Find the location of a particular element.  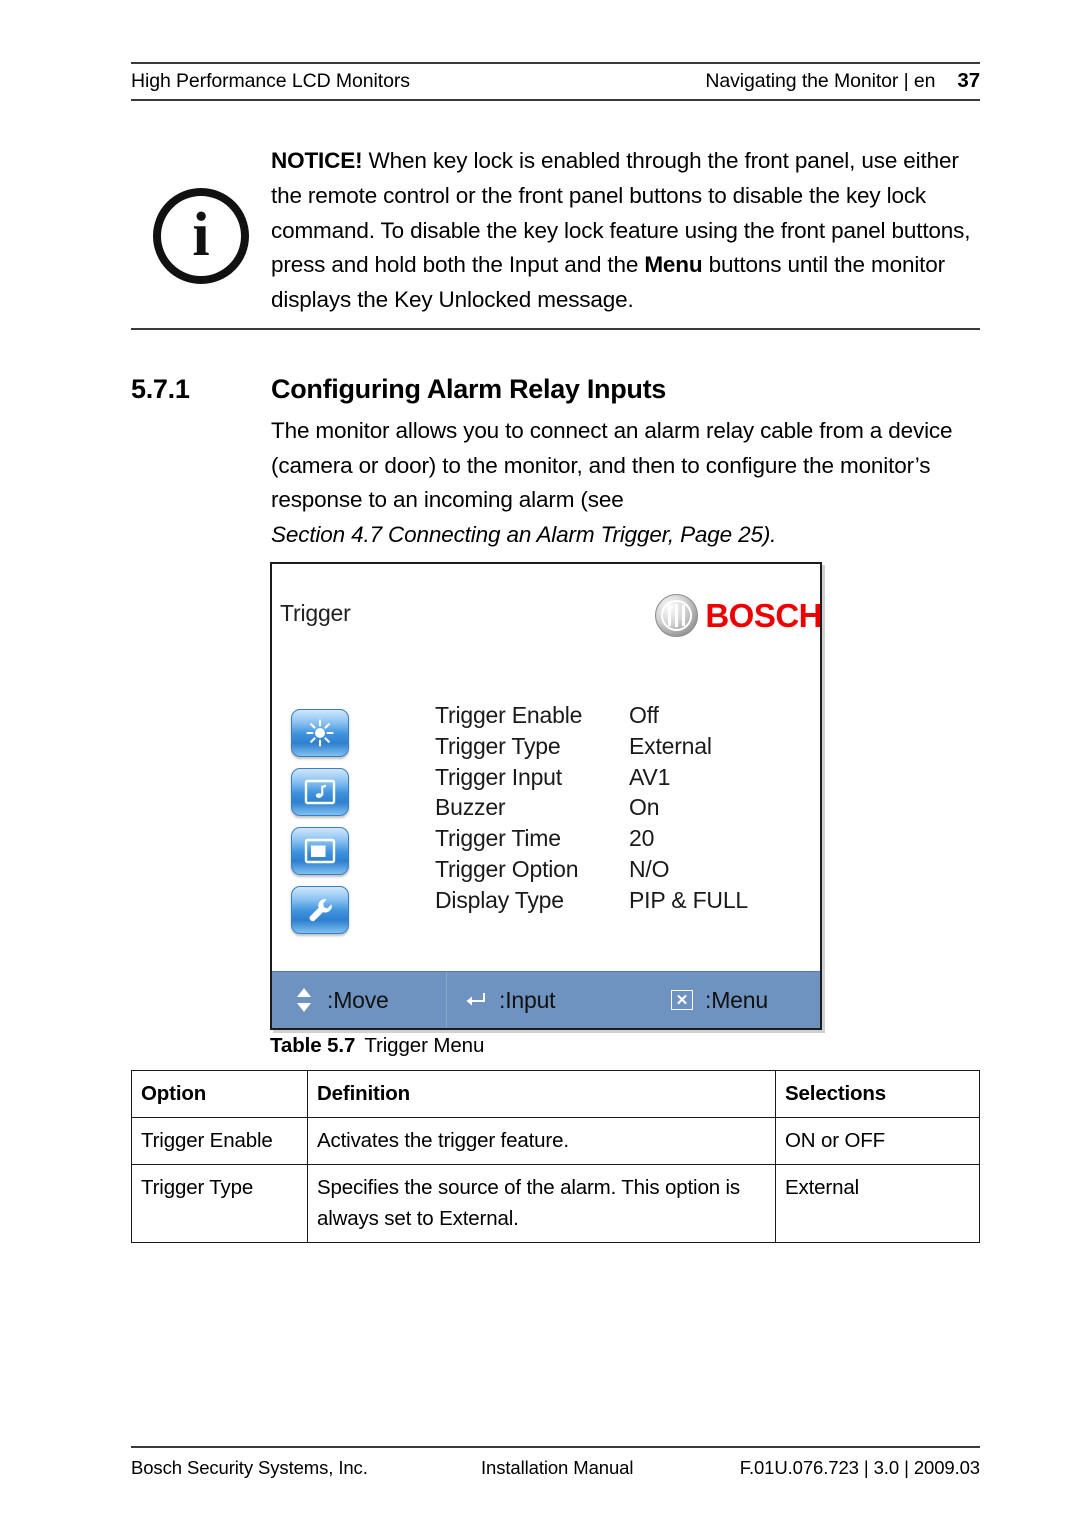

notice-label: NOTICE! is located at coordinates (317, 160).